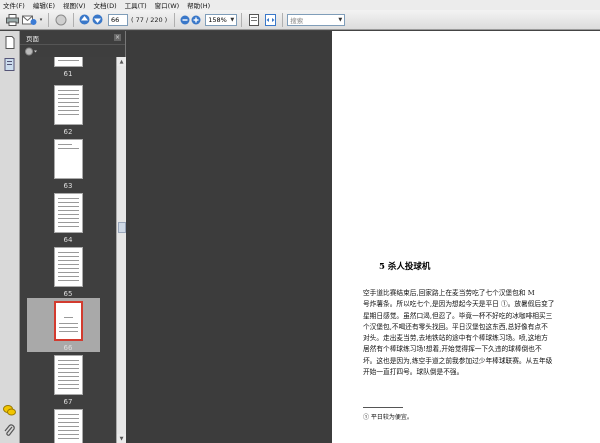 The height and width of the screenshot is (443, 600). I want to click on fit-page-button, so click(254, 20).